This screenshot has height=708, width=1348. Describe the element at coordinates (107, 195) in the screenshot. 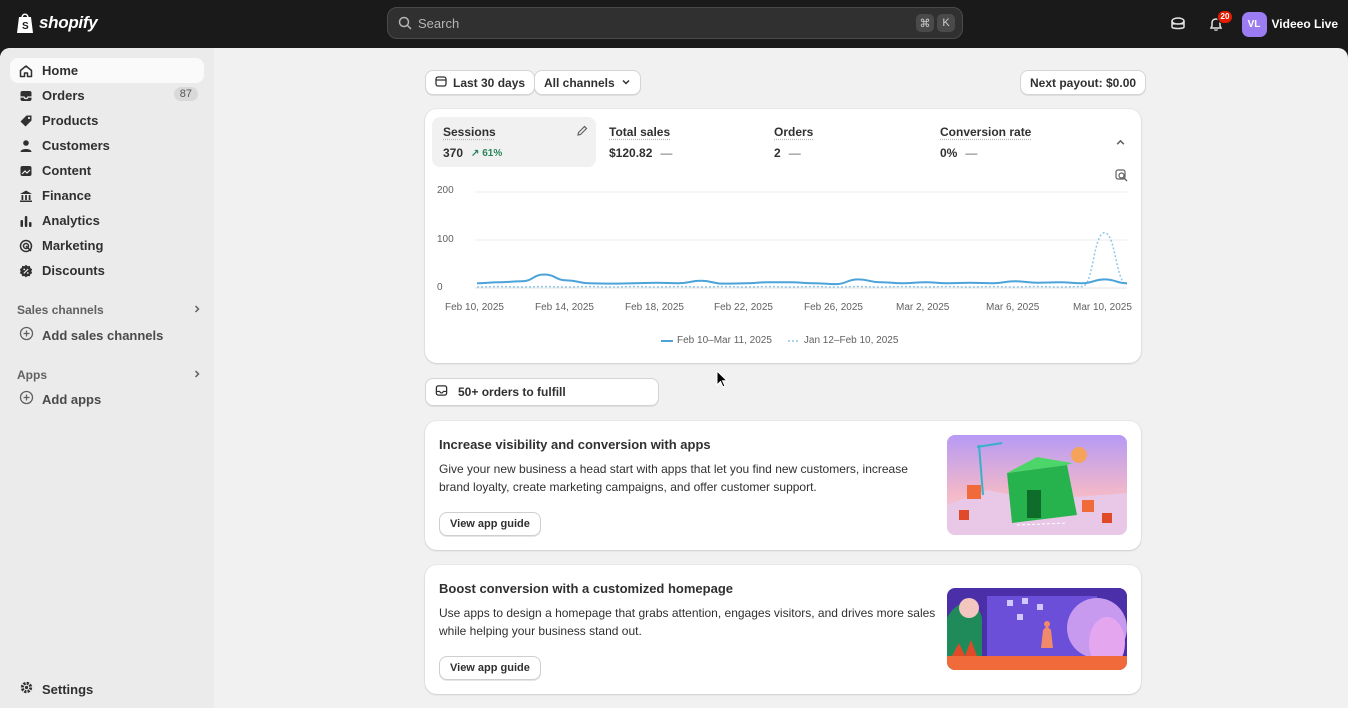

I see `sidebar-item-finance: Finance` at that location.